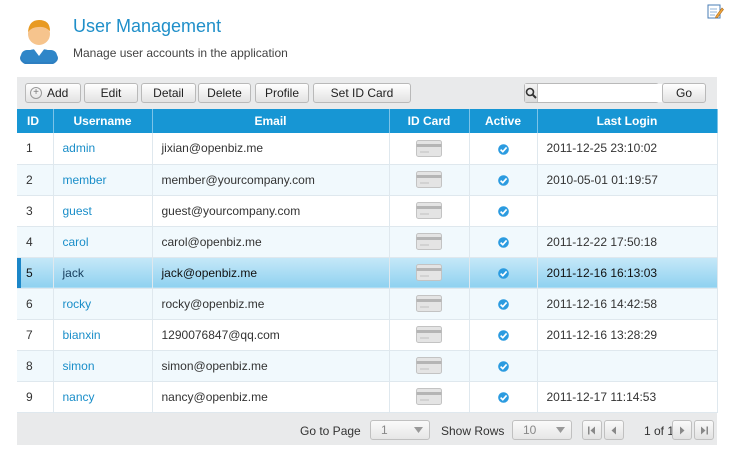 This screenshot has height=464, width=735. Describe the element at coordinates (400, 430) in the screenshot. I see `page-select: 1` at that location.